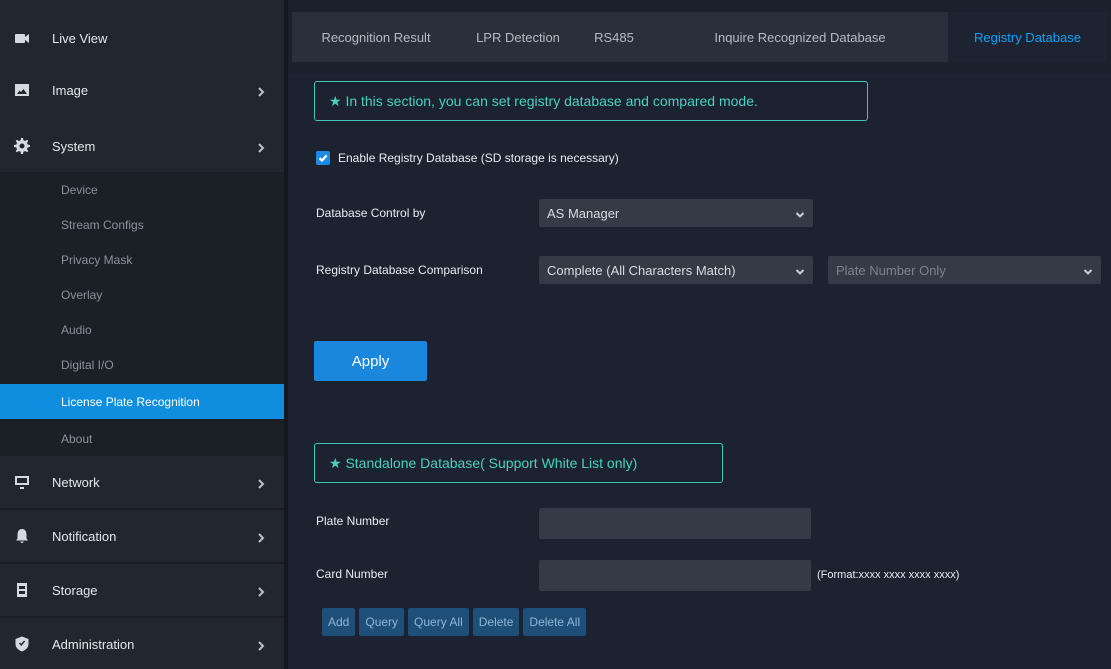 This screenshot has width=1111, height=669. I want to click on sidebar-item-image: Image, so click(142, 90).